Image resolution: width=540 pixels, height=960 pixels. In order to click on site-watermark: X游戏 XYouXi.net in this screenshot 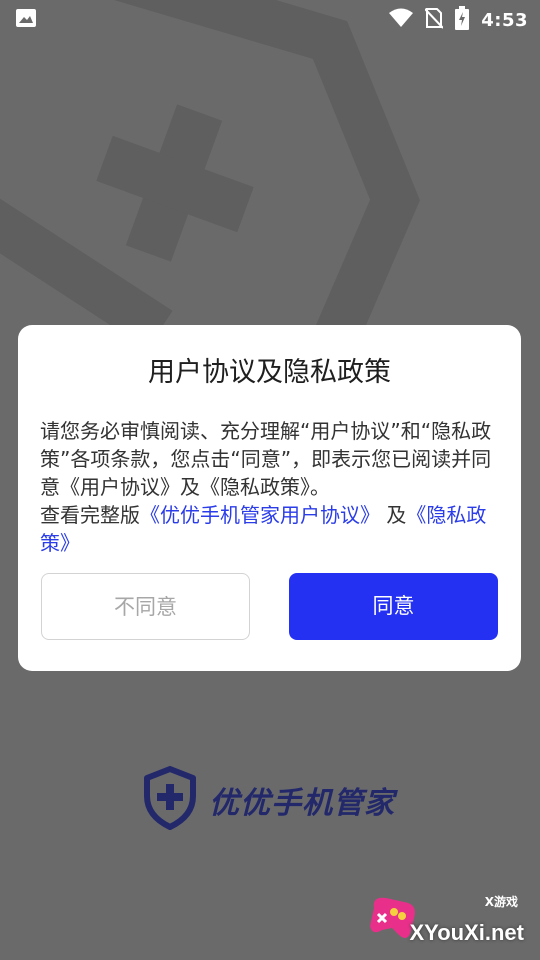, I will do `click(448, 920)`.